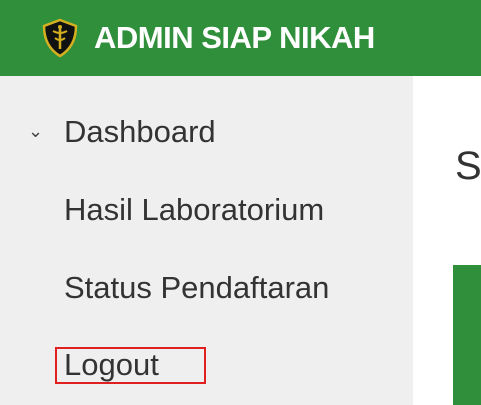  I want to click on sidebar-item-hasil-laboratorium: Hasil Laboratorium, so click(194, 209).